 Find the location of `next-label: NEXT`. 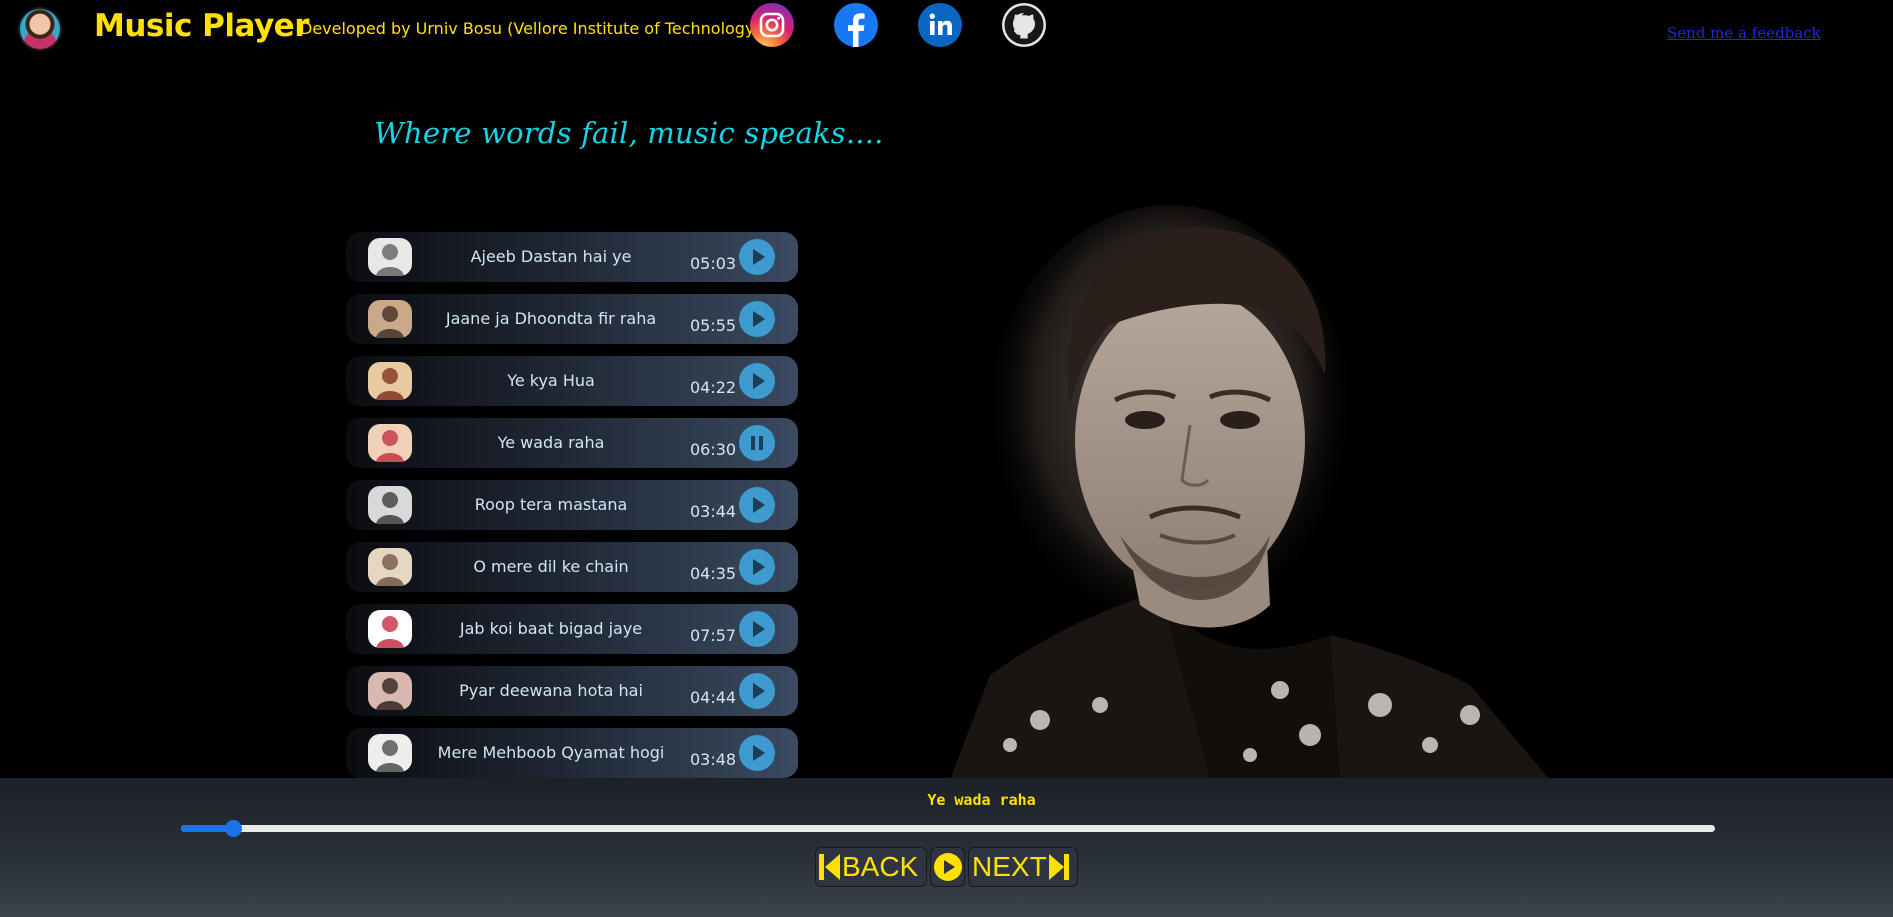

next-label: NEXT is located at coordinates (1009, 866).